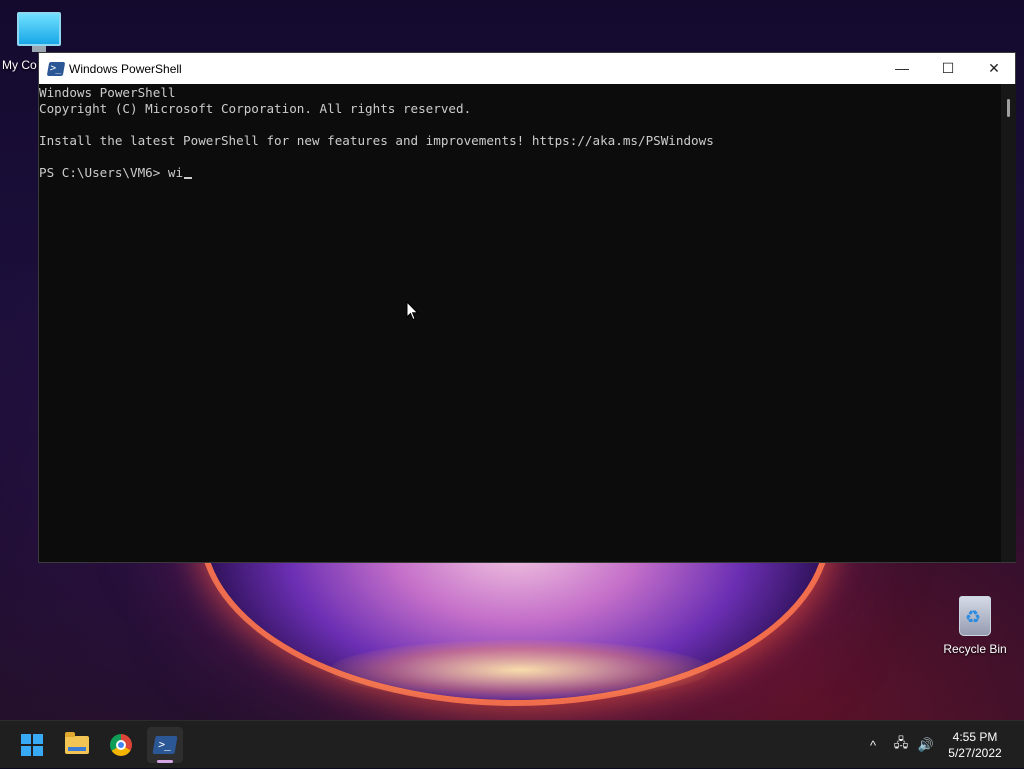 The width and height of the screenshot is (1024, 769). Describe the element at coordinates (902, 68) in the screenshot. I see `minimize-button: —` at that location.